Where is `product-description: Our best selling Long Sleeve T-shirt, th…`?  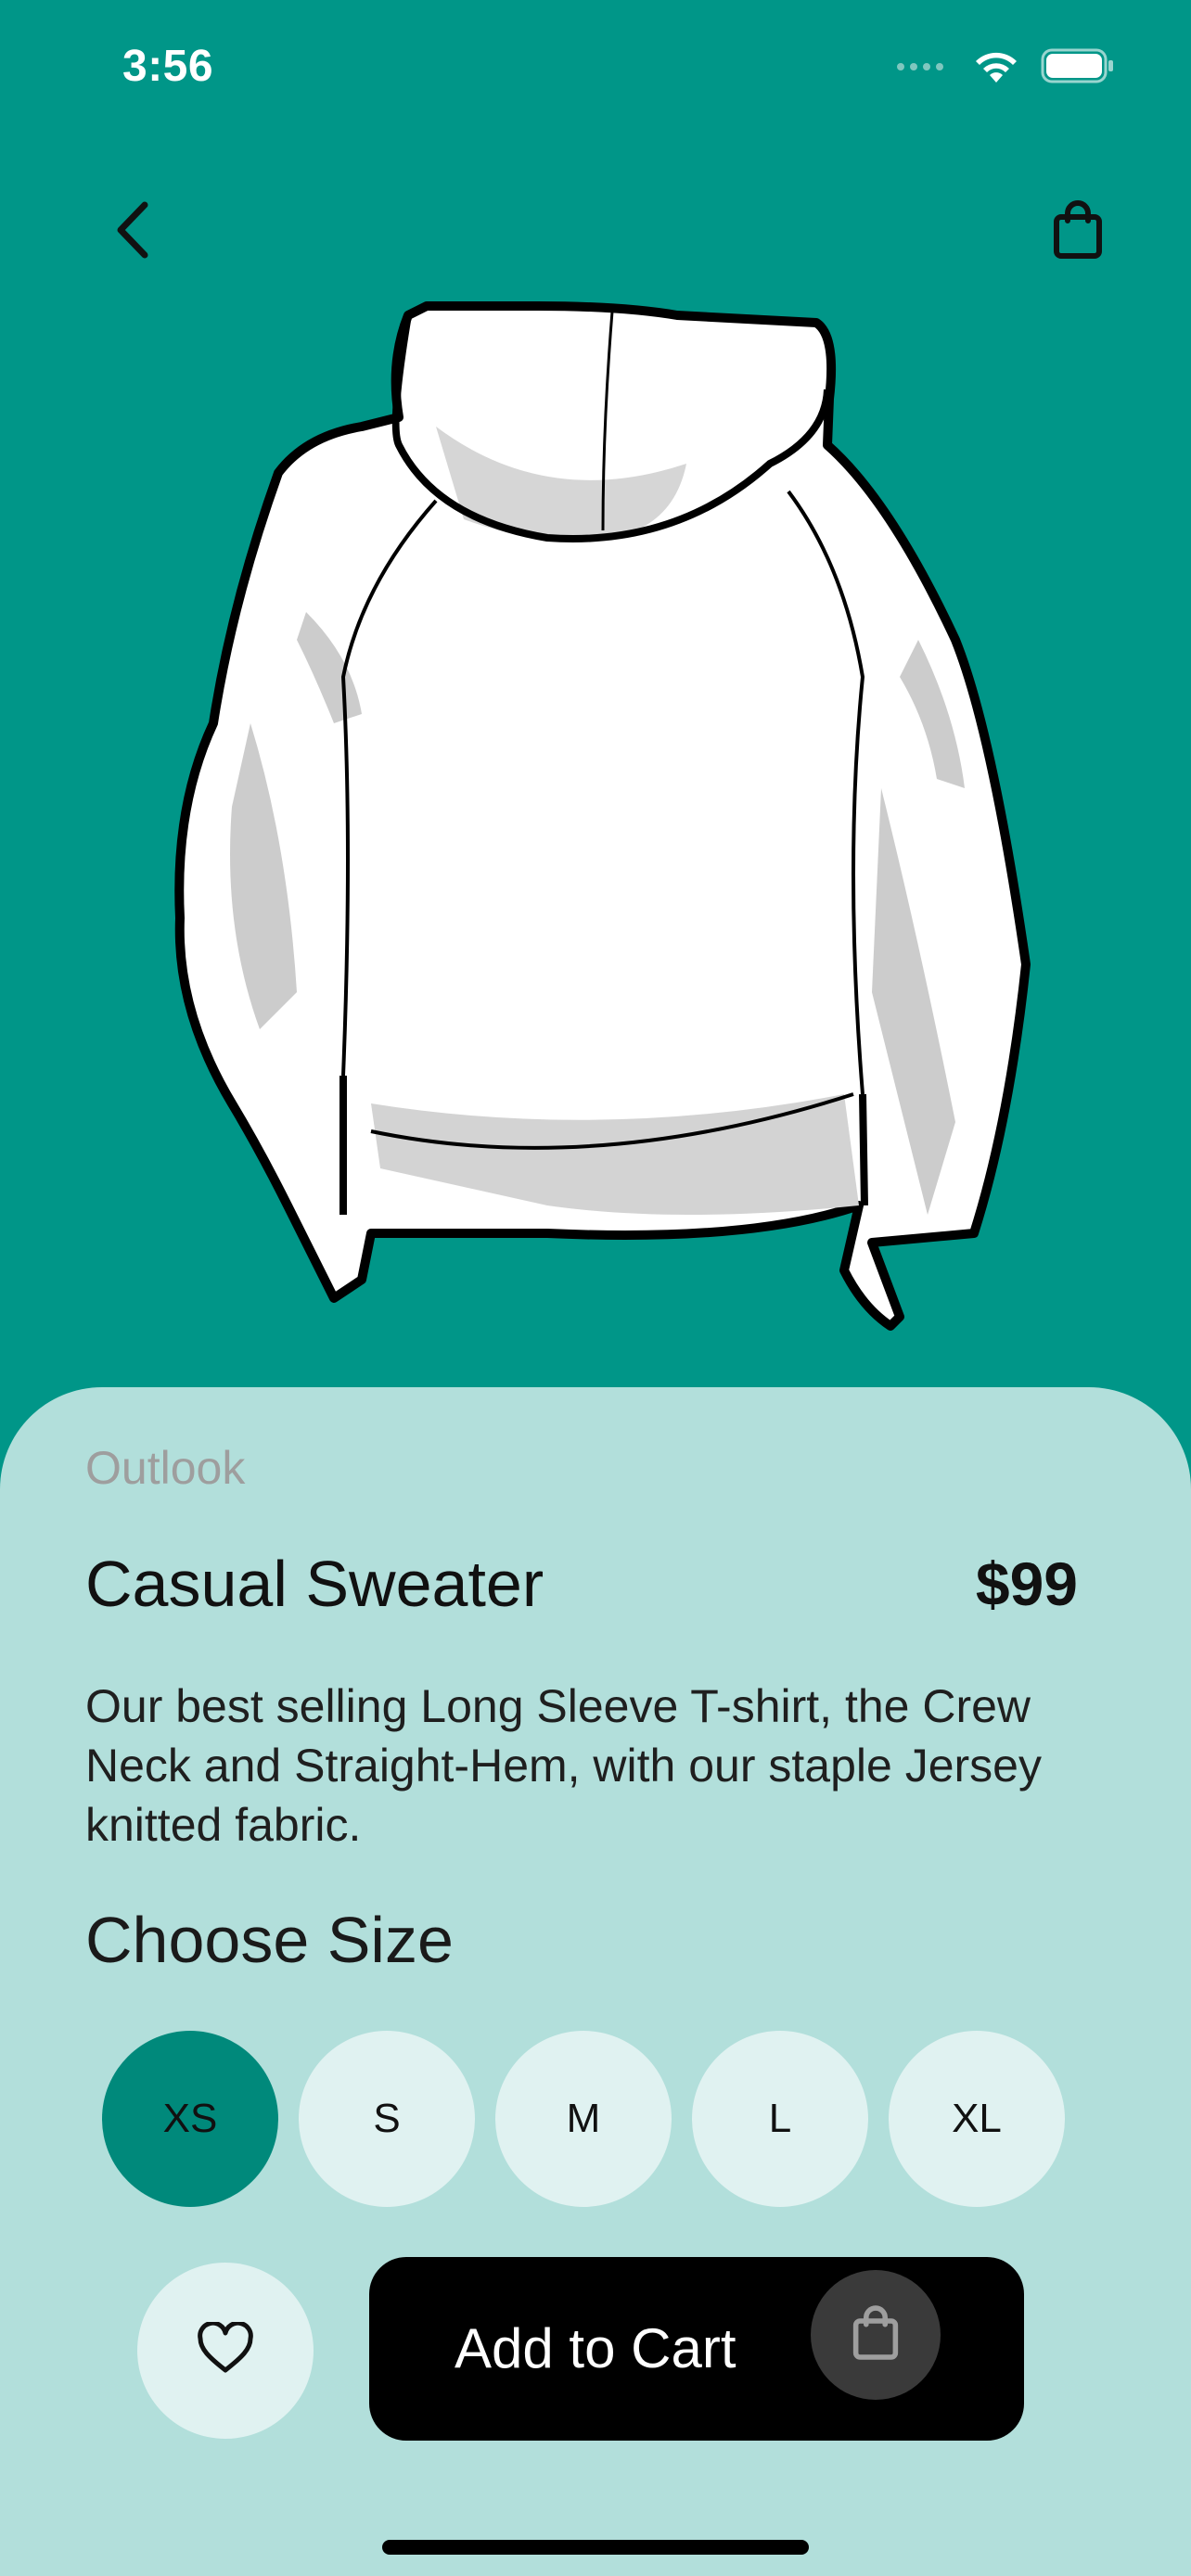 product-description: Our best selling Long Sleeve T-shirt, th… is located at coordinates (563, 1766).